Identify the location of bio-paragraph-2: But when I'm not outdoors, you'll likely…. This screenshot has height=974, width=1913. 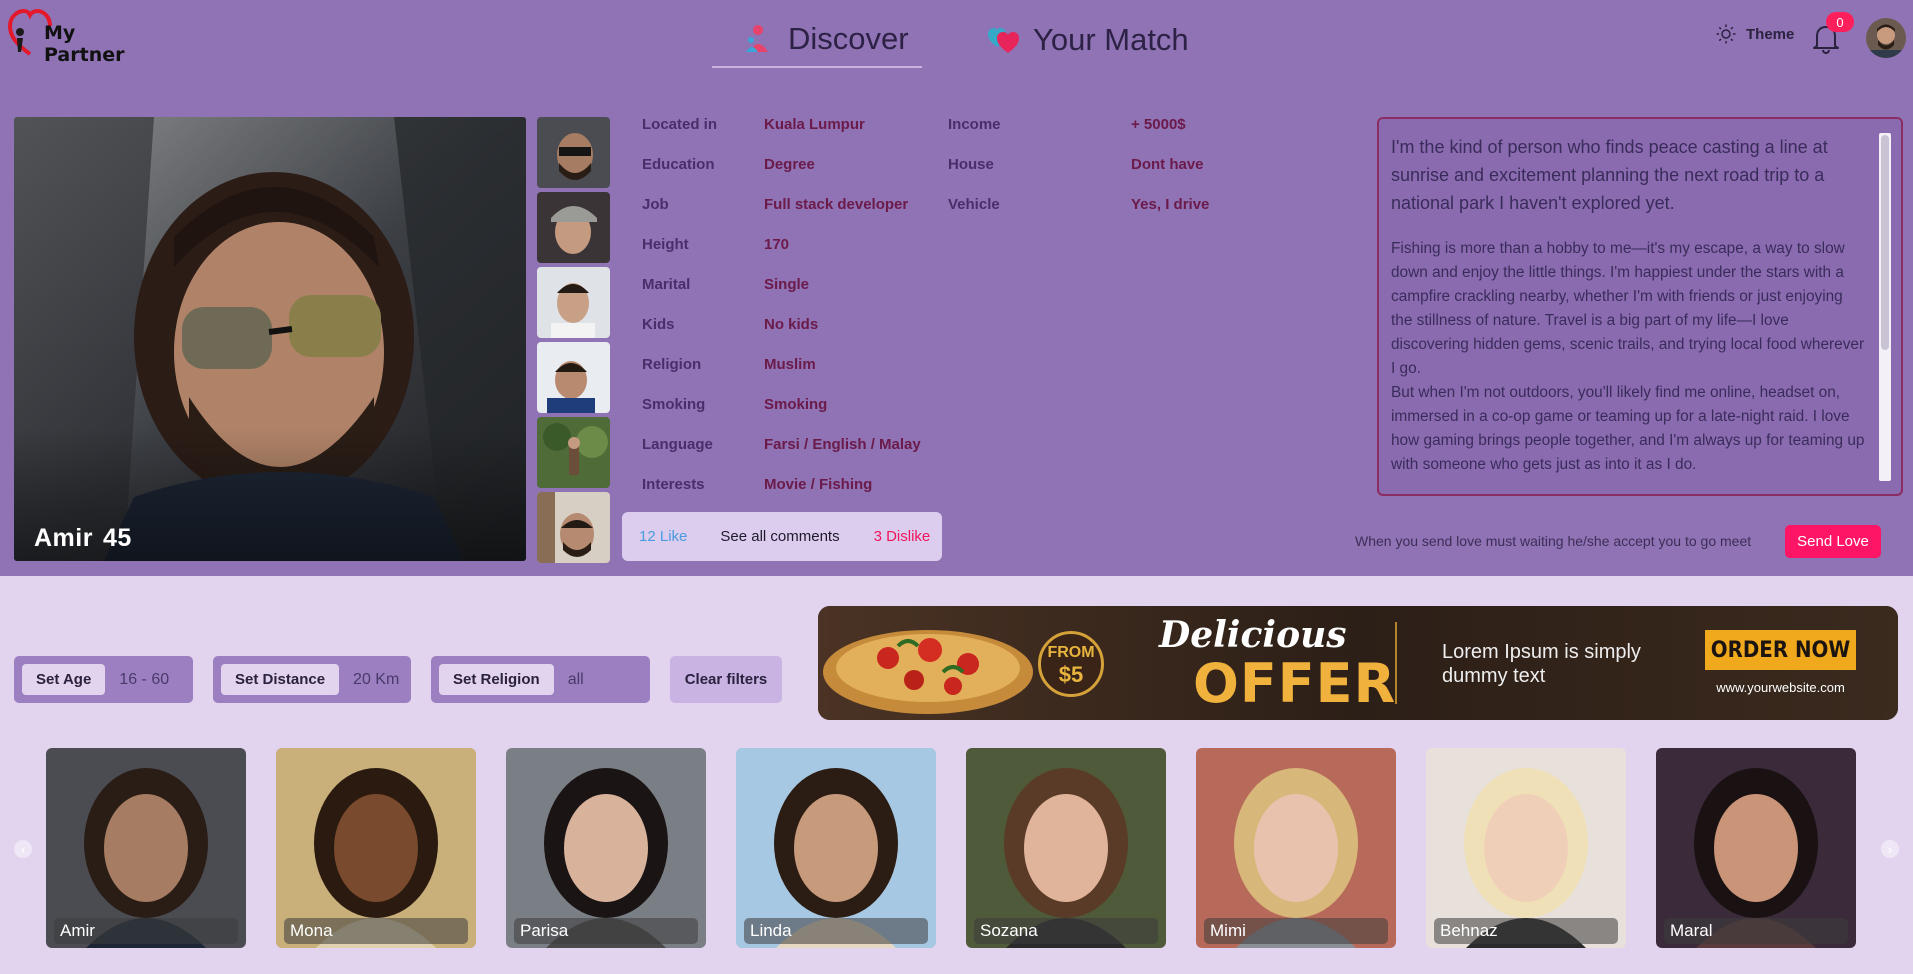
(1628, 428).